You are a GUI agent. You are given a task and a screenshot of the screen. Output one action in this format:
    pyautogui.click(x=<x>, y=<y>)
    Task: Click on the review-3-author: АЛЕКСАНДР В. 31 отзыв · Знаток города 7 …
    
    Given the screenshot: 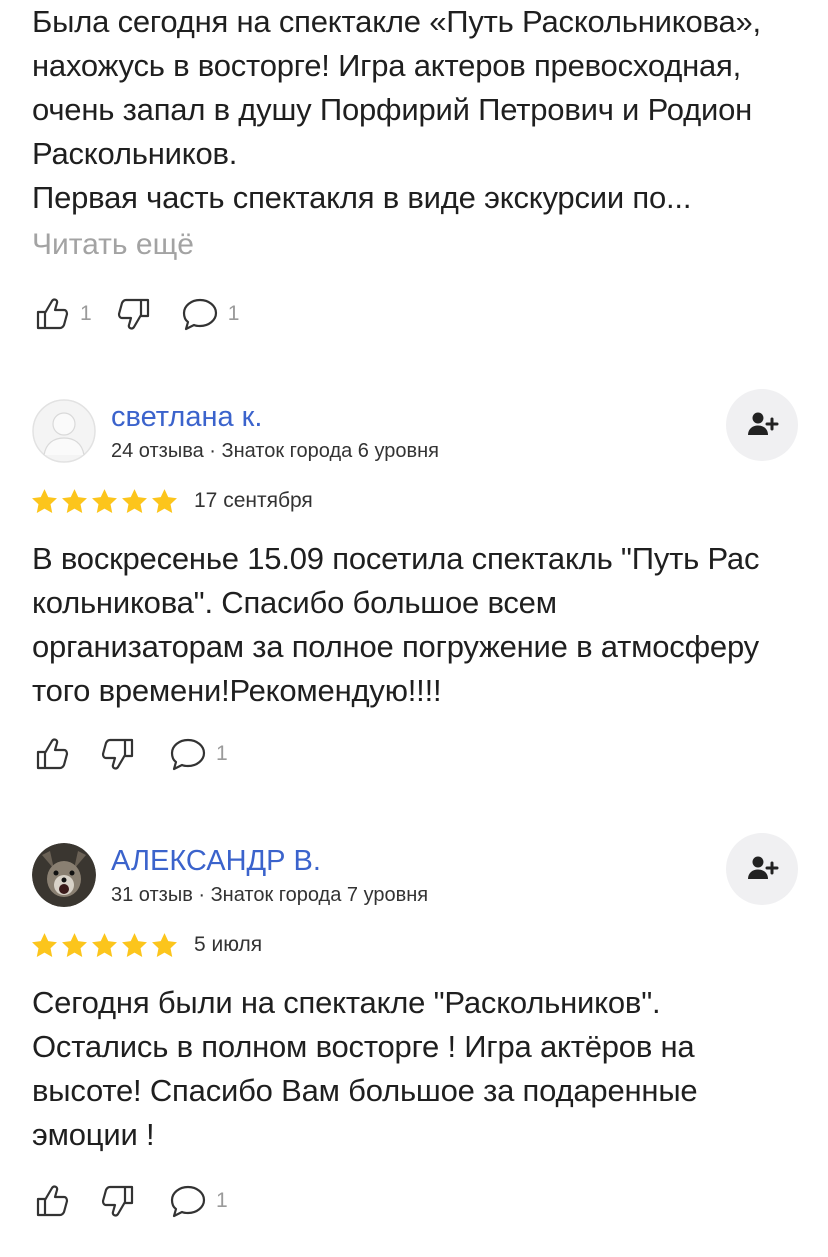 What is the action you would take?
    pyautogui.click(x=417, y=873)
    